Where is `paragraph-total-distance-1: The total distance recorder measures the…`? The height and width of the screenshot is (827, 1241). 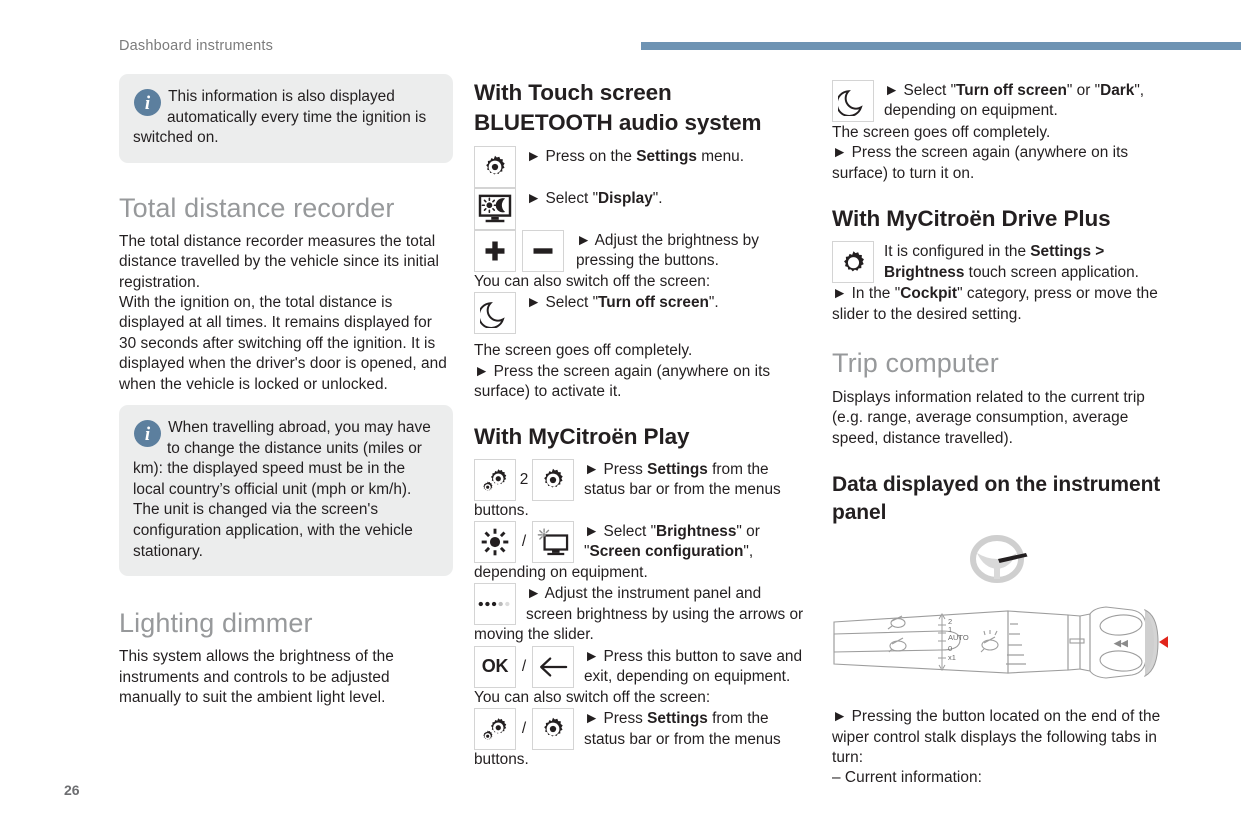 paragraph-total-distance-1: The total distance recorder measures the… is located at coordinates (279, 261).